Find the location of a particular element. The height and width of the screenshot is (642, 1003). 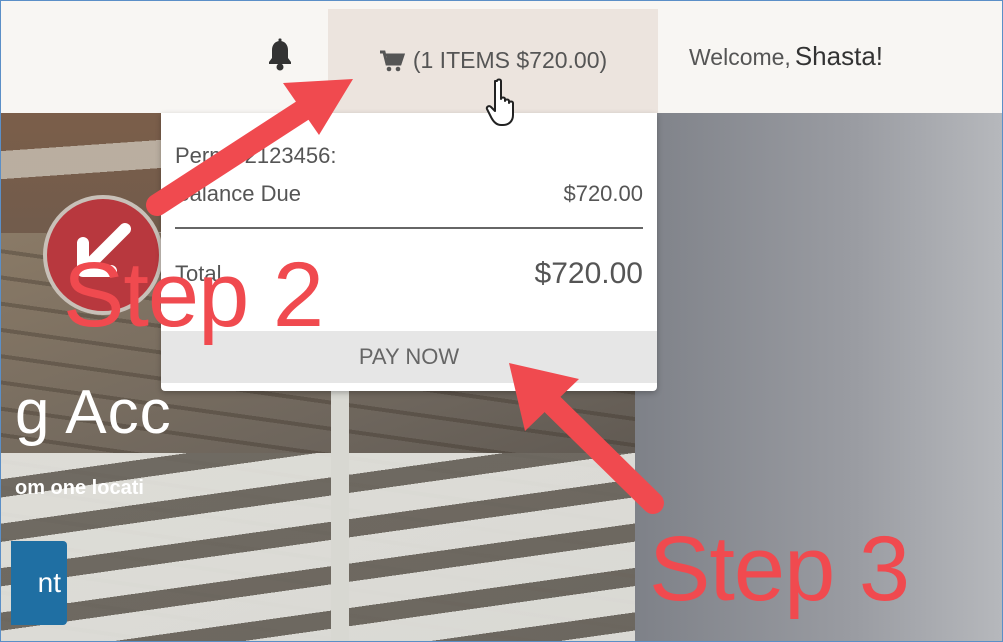

user-name: Shasta! is located at coordinates (839, 56).